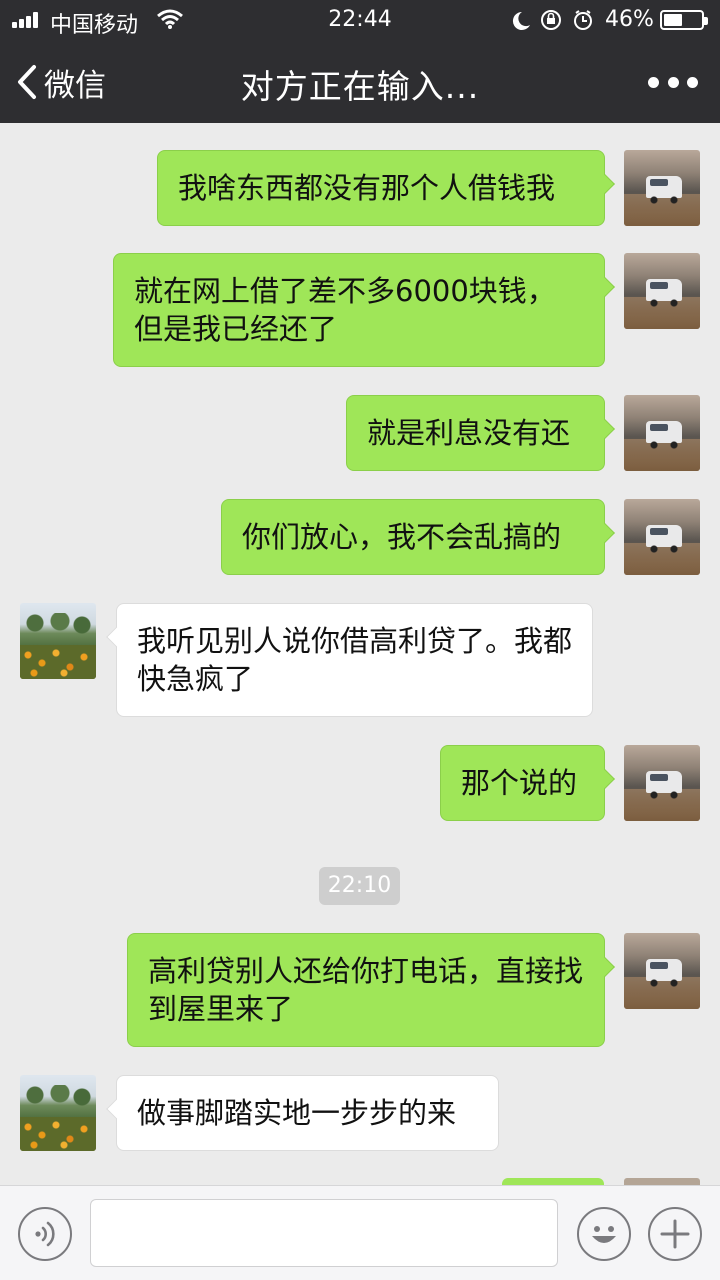 This screenshot has width=720, height=1280. I want to click on input-bar, so click(360, 1232).